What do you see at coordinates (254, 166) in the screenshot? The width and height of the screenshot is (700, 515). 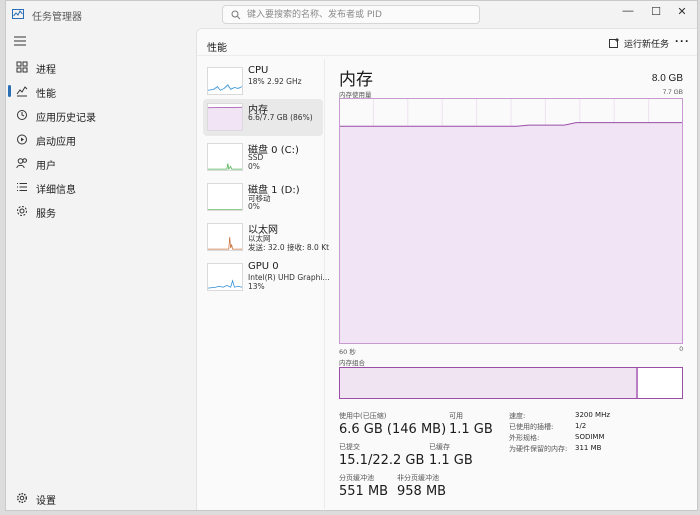 I see `device-detail: 0%` at bounding box center [254, 166].